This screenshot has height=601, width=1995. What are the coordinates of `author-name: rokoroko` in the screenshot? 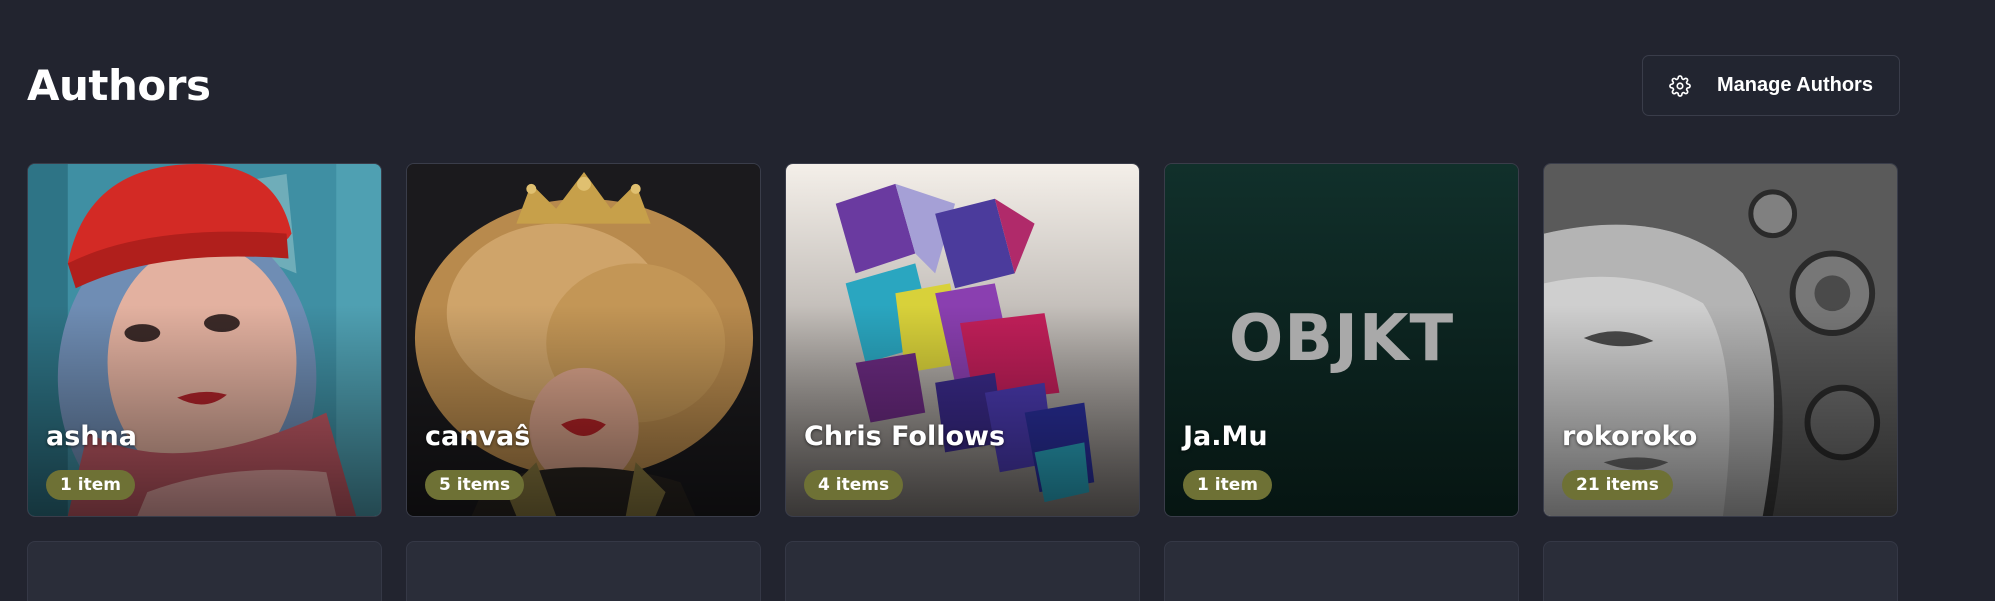 It's located at (1630, 436).